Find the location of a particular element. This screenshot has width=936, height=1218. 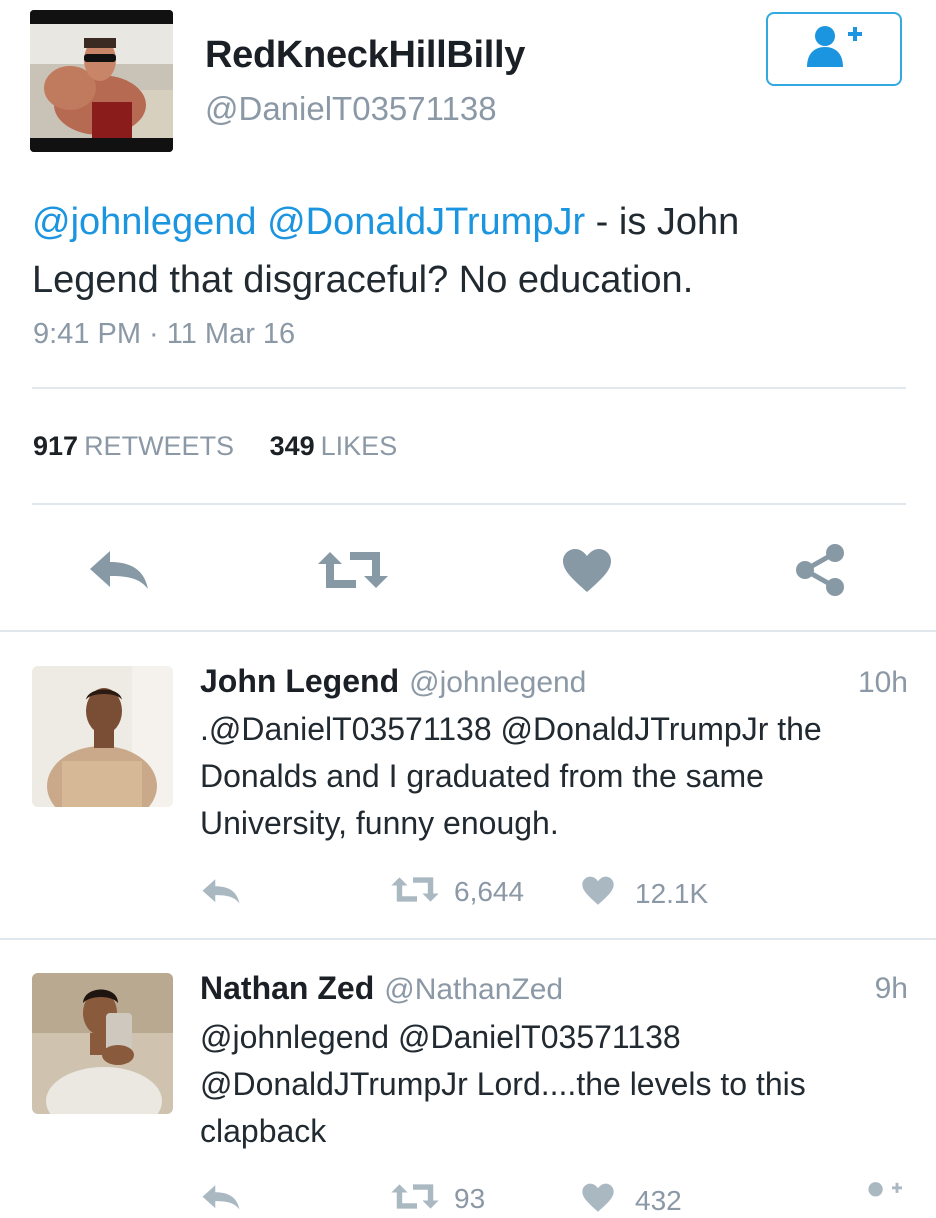

retweets-stat: 917 RETWEETS is located at coordinates (137, 446).